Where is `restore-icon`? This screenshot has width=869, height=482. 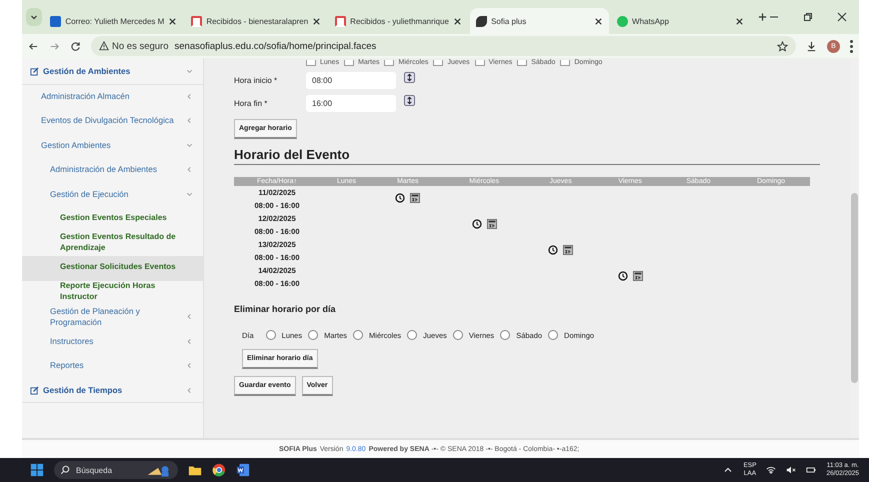
restore-icon is located at coordinates (808, 17).